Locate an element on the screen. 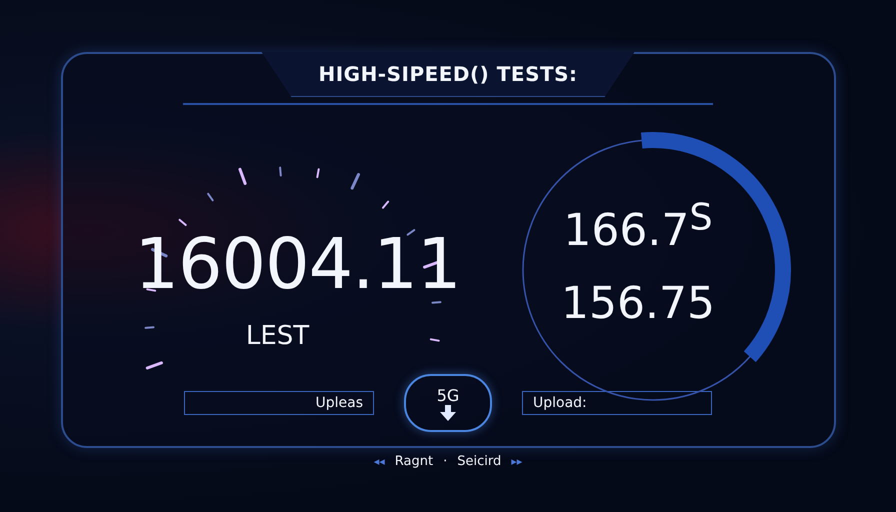 This screenshot has width=896, height=512. down-arrow-icon is located at coordinates (448, 412).